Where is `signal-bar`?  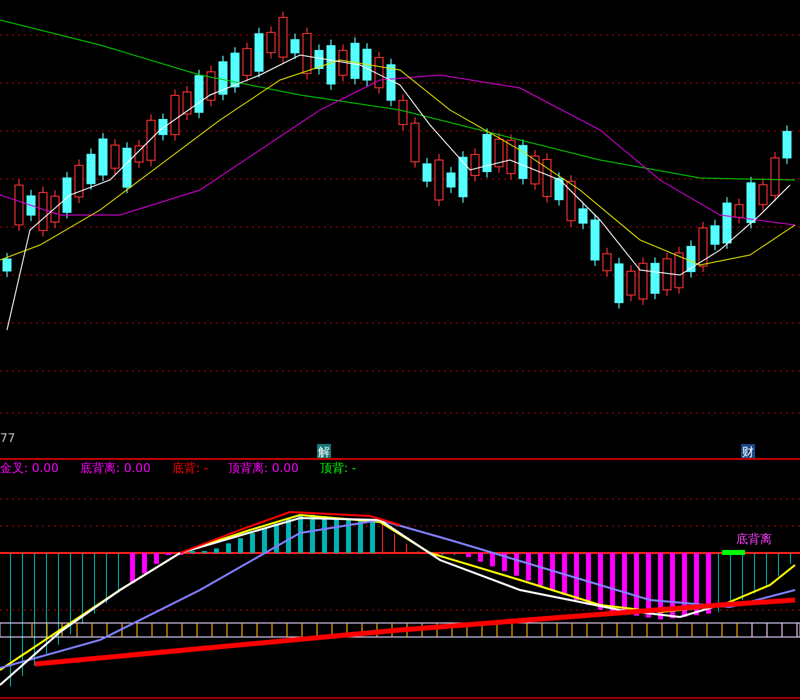
signal-bar is located at coordinates (733, 552).